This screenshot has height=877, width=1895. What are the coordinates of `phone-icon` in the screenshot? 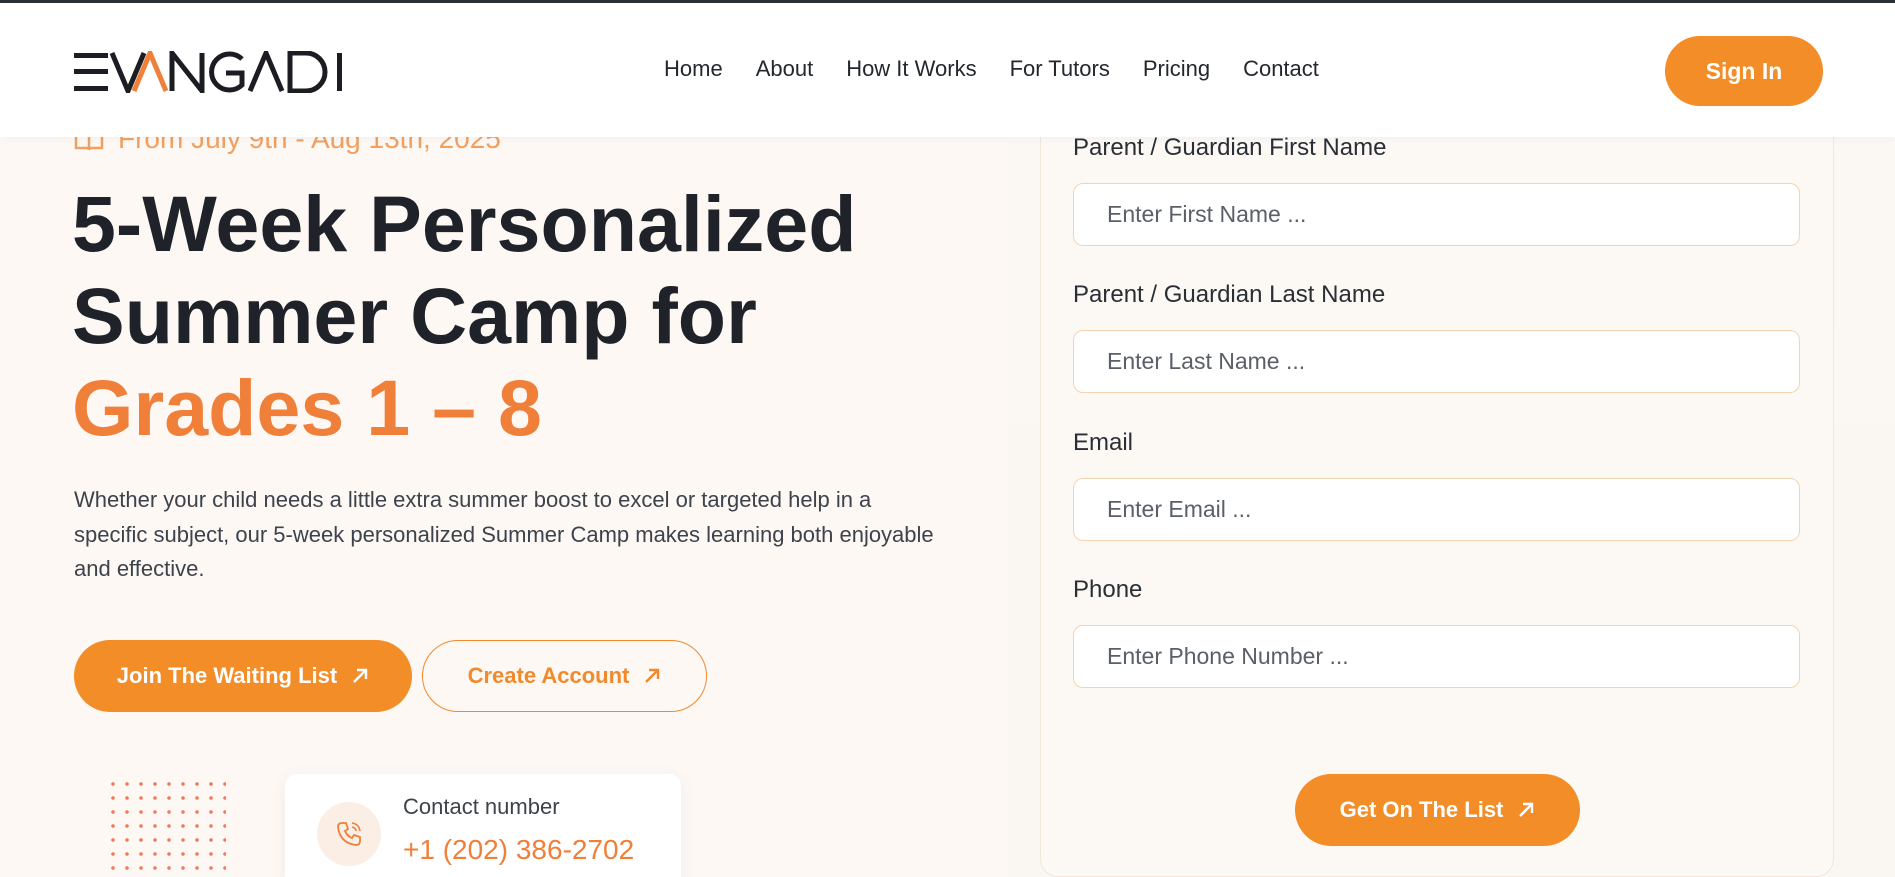 It's located at (349, 834).